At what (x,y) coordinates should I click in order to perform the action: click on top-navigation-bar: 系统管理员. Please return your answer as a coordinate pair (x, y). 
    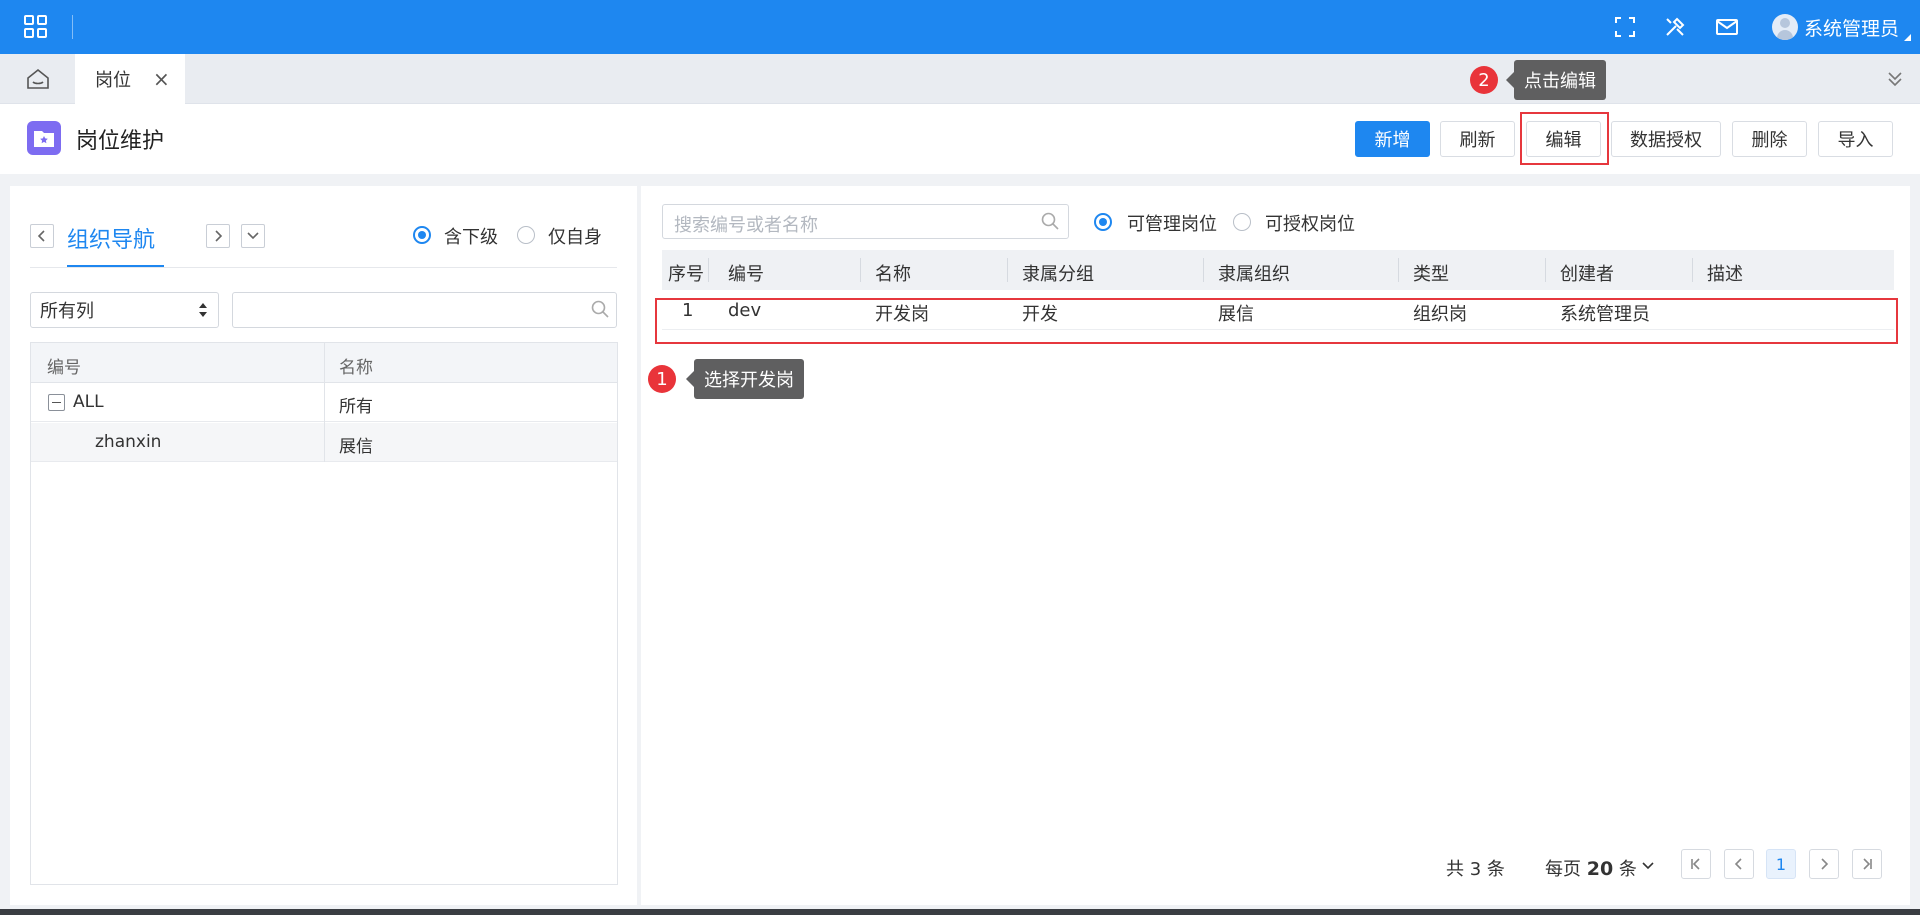
    Looking at the image, I should click on (960, 27).